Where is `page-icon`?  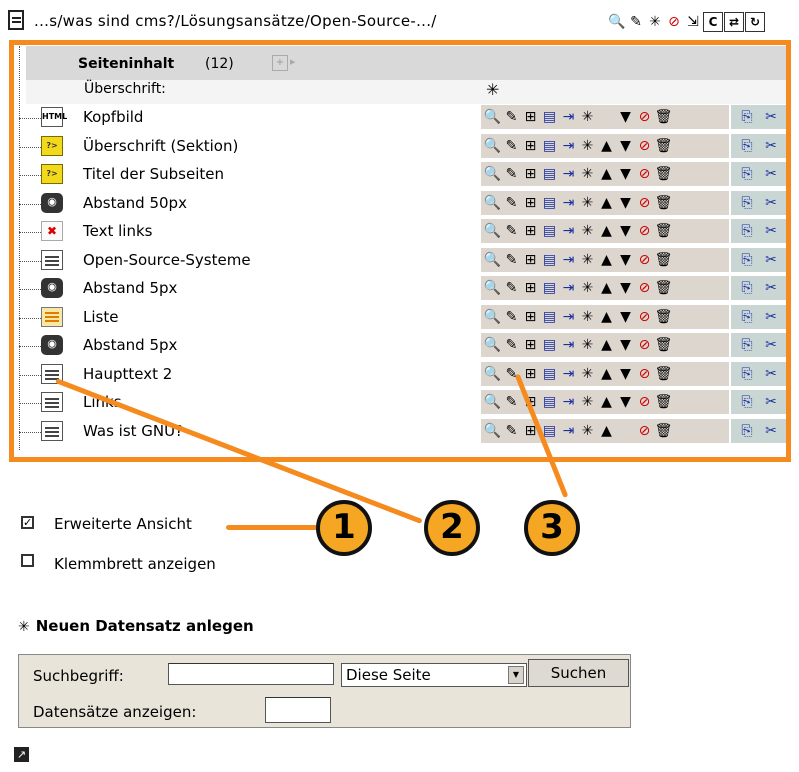
page-icon is located at coordinates (16, 20).